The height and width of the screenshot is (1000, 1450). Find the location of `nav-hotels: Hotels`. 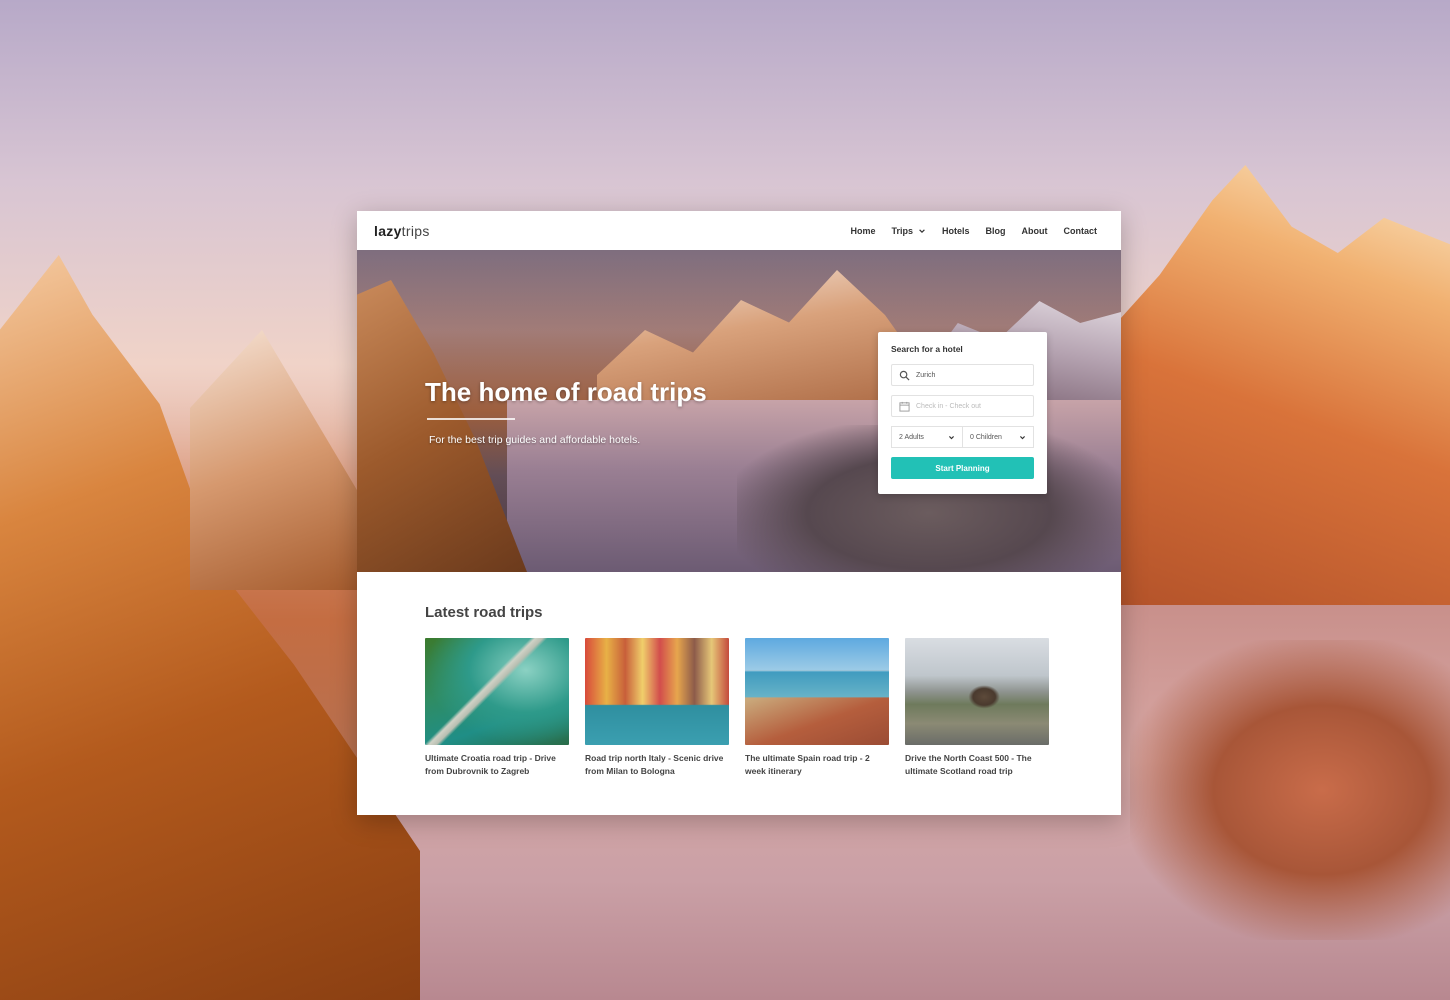

nav-hotels: Hotels is located at coordinates (956, 231).